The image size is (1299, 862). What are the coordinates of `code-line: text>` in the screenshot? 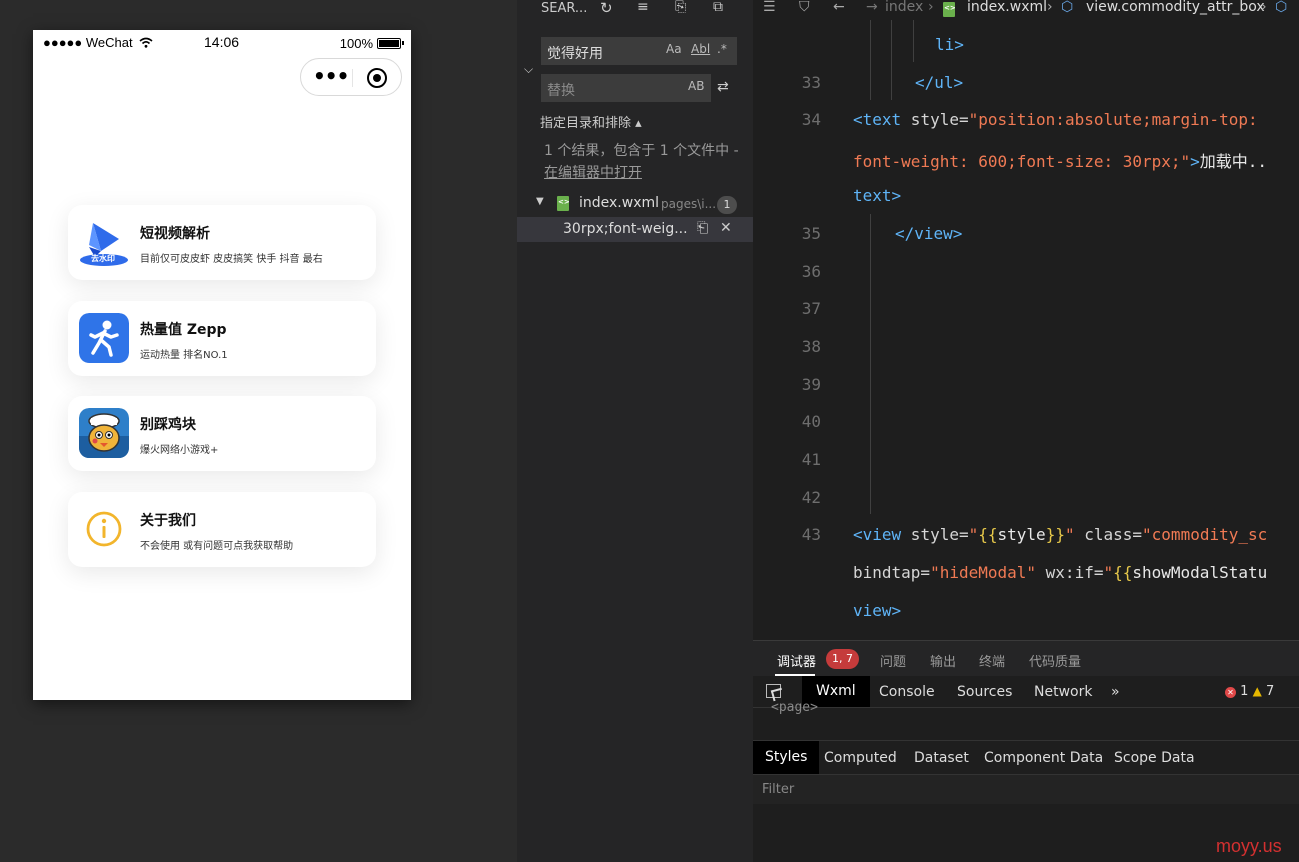 It's located at (877, 195).